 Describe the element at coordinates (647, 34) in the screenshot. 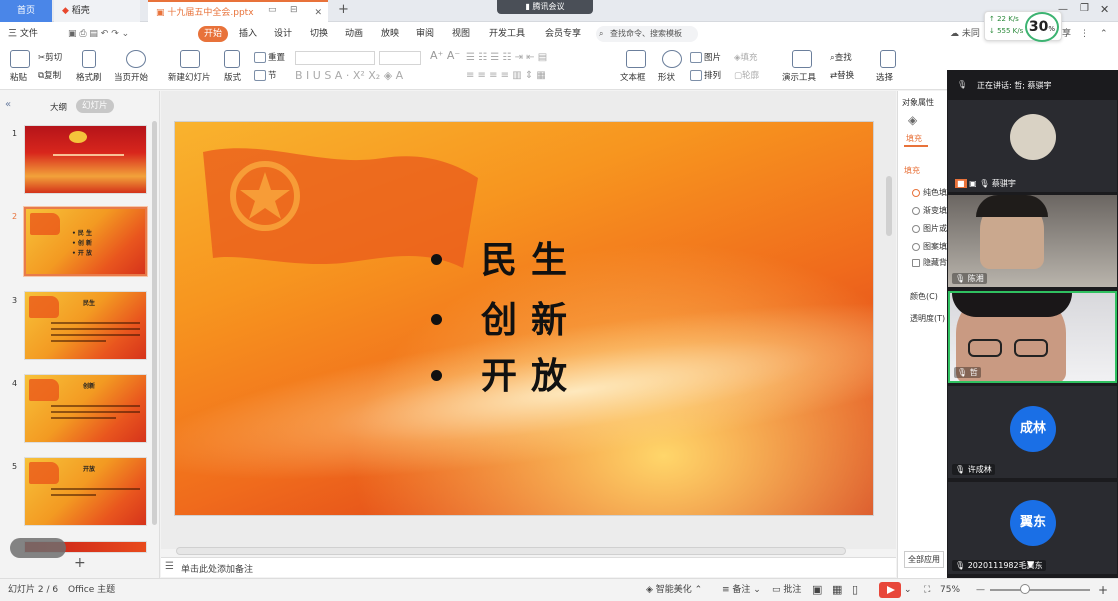

I see `command-search: ⌕ 查找命令、搜索模板` at that location.